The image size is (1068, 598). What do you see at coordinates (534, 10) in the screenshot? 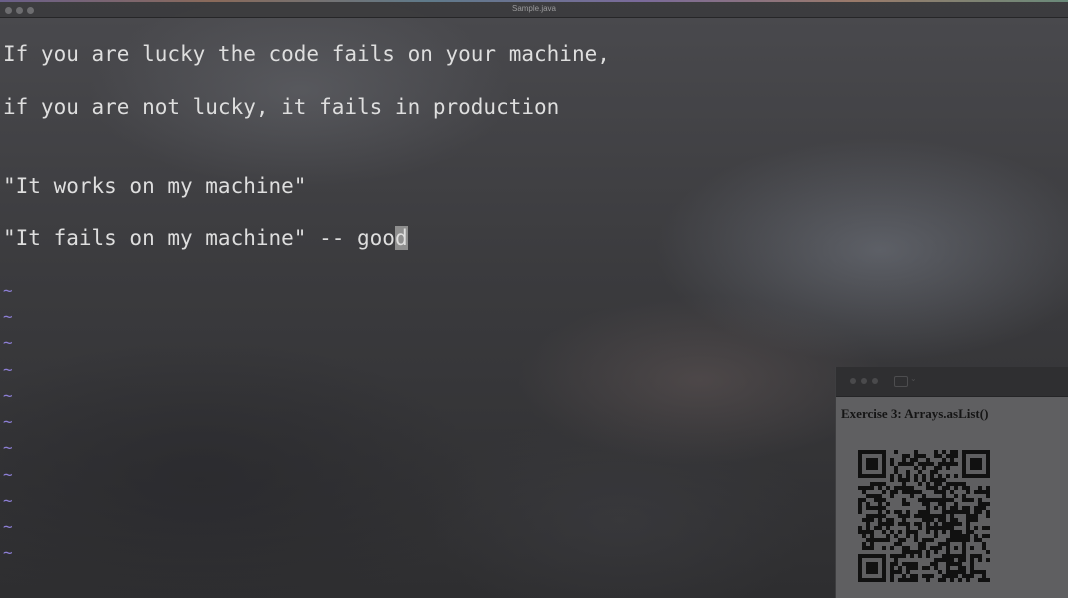
I see `window-titlebar: Sample.java` at bounding box center [534, 10].